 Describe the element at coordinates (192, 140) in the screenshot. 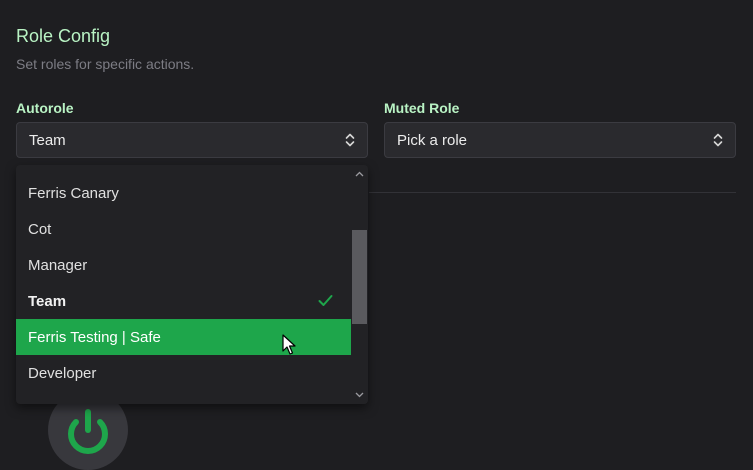

I see `autorole-select: Team` at that location.